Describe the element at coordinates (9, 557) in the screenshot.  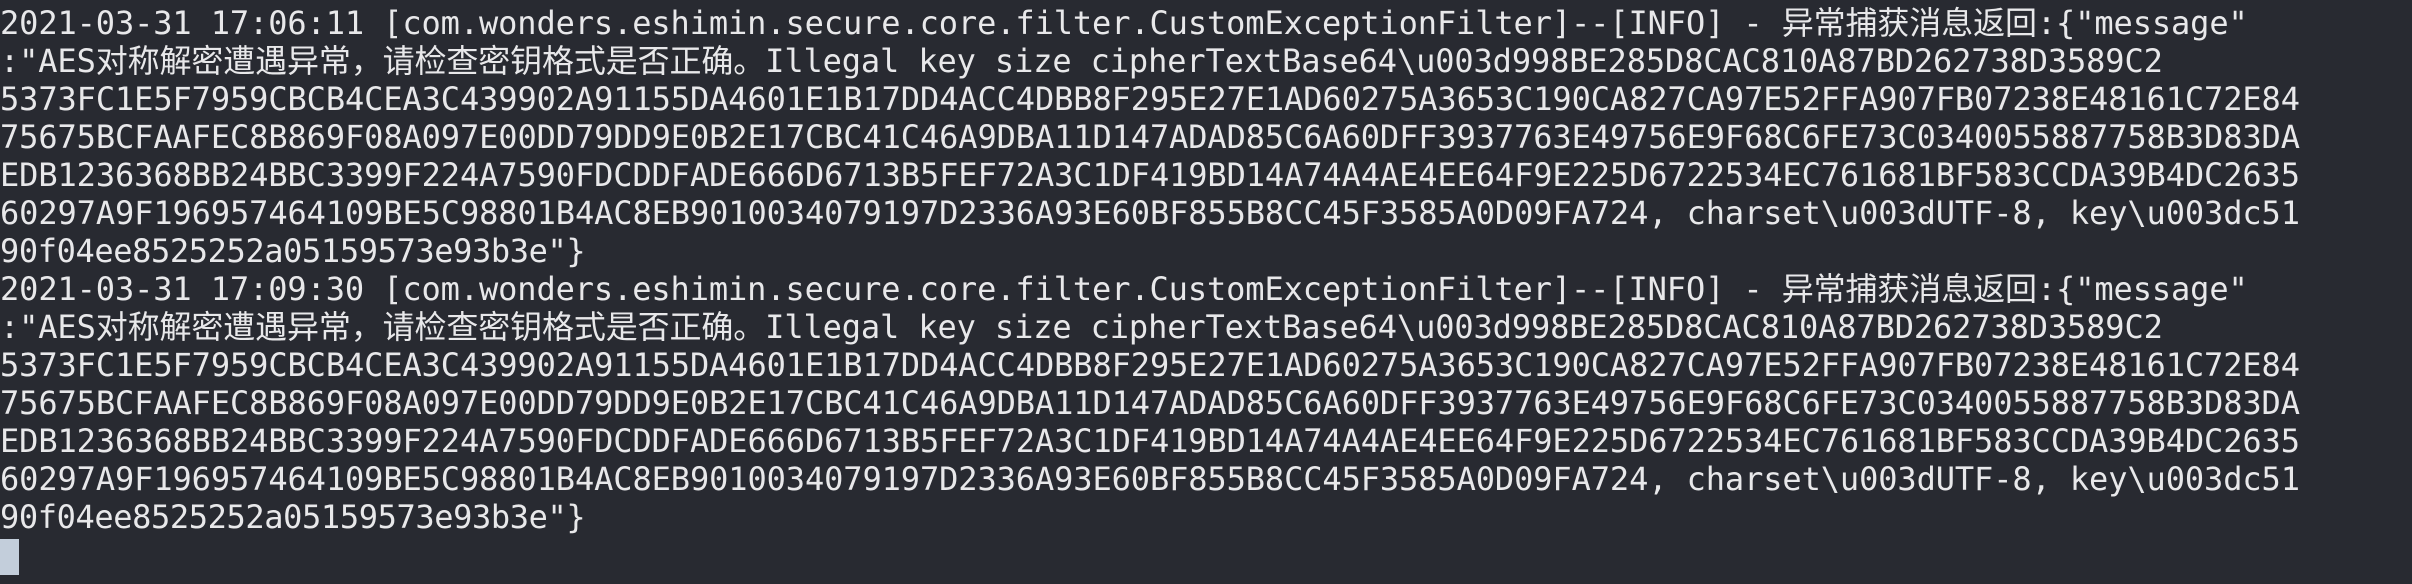
I see `terminal-cursor` at that location.